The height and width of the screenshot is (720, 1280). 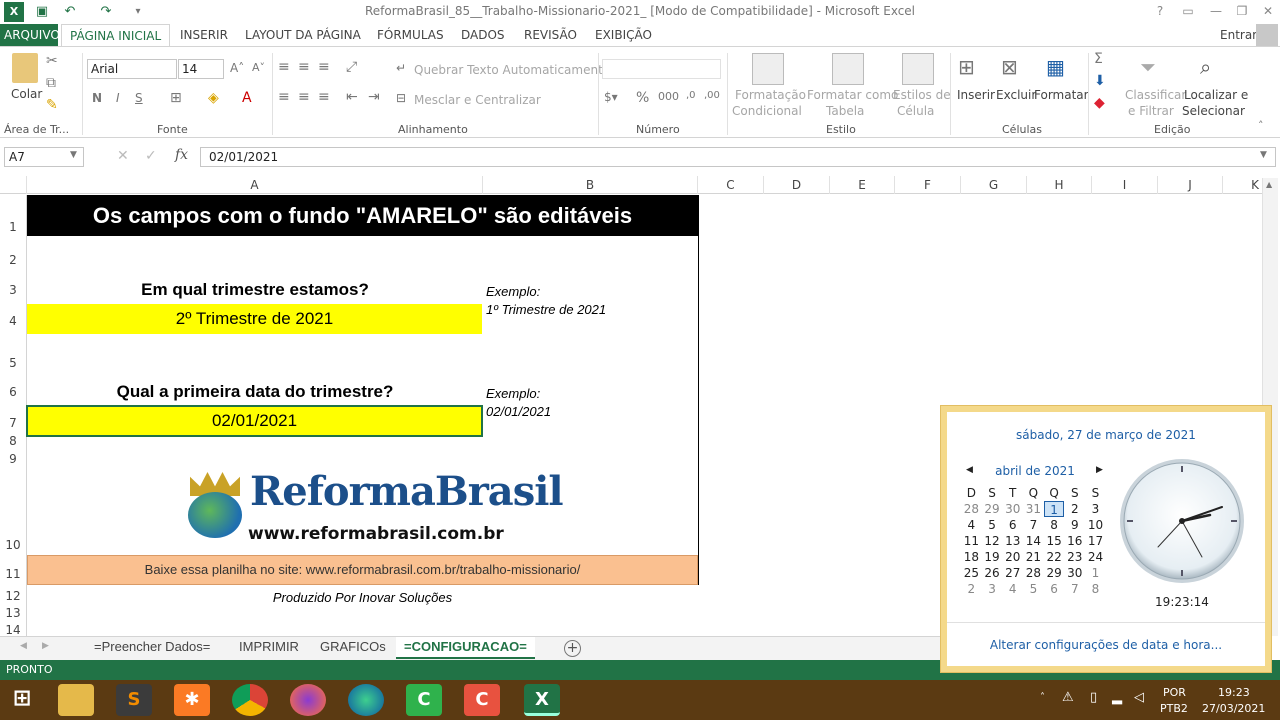 What do you see at coordinates (401, 68) in the screenshot?
I see `wrap-text-icon: ↵` at bounding box center [401, 68].